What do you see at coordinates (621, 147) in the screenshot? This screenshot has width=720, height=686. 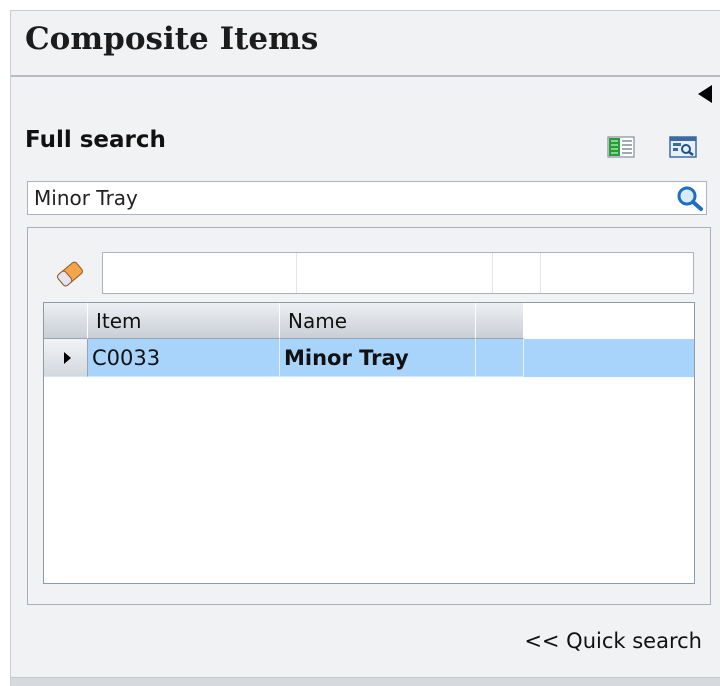 I see `grid-layout-icon` at bounding box center [621, 147].